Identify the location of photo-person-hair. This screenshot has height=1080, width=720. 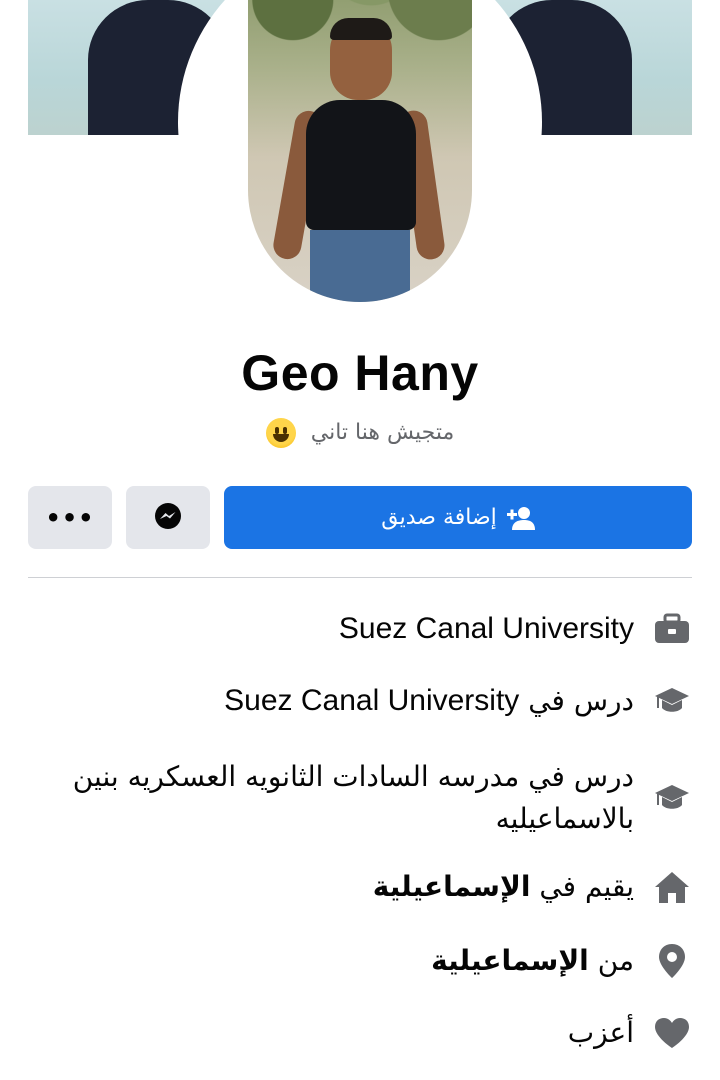
(361, 29).